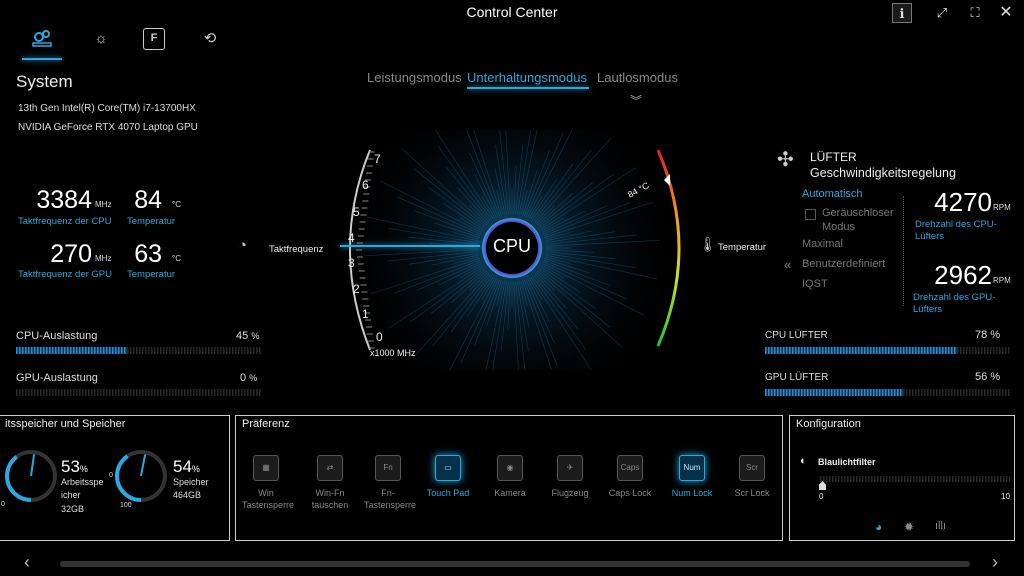 The height and width of the screenshot is (576, 1024). I want to click on pref-label: Flugzeug, so click(570, 493).